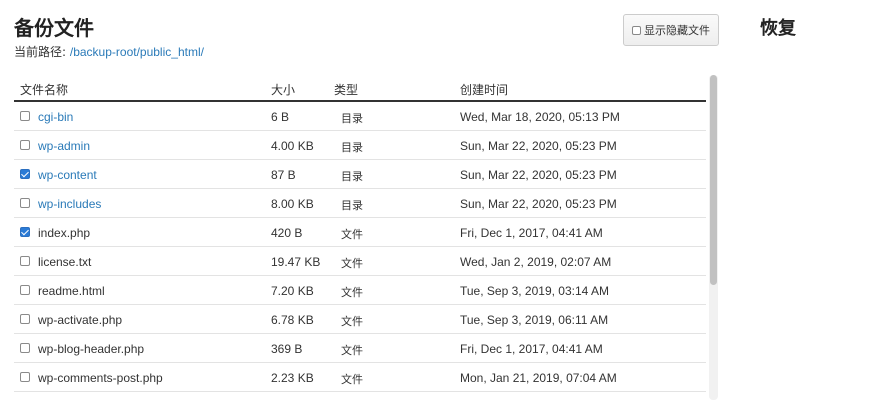  I want to click on table-header: 文件名称 大小 类型 创建时间, so click(360, 87).